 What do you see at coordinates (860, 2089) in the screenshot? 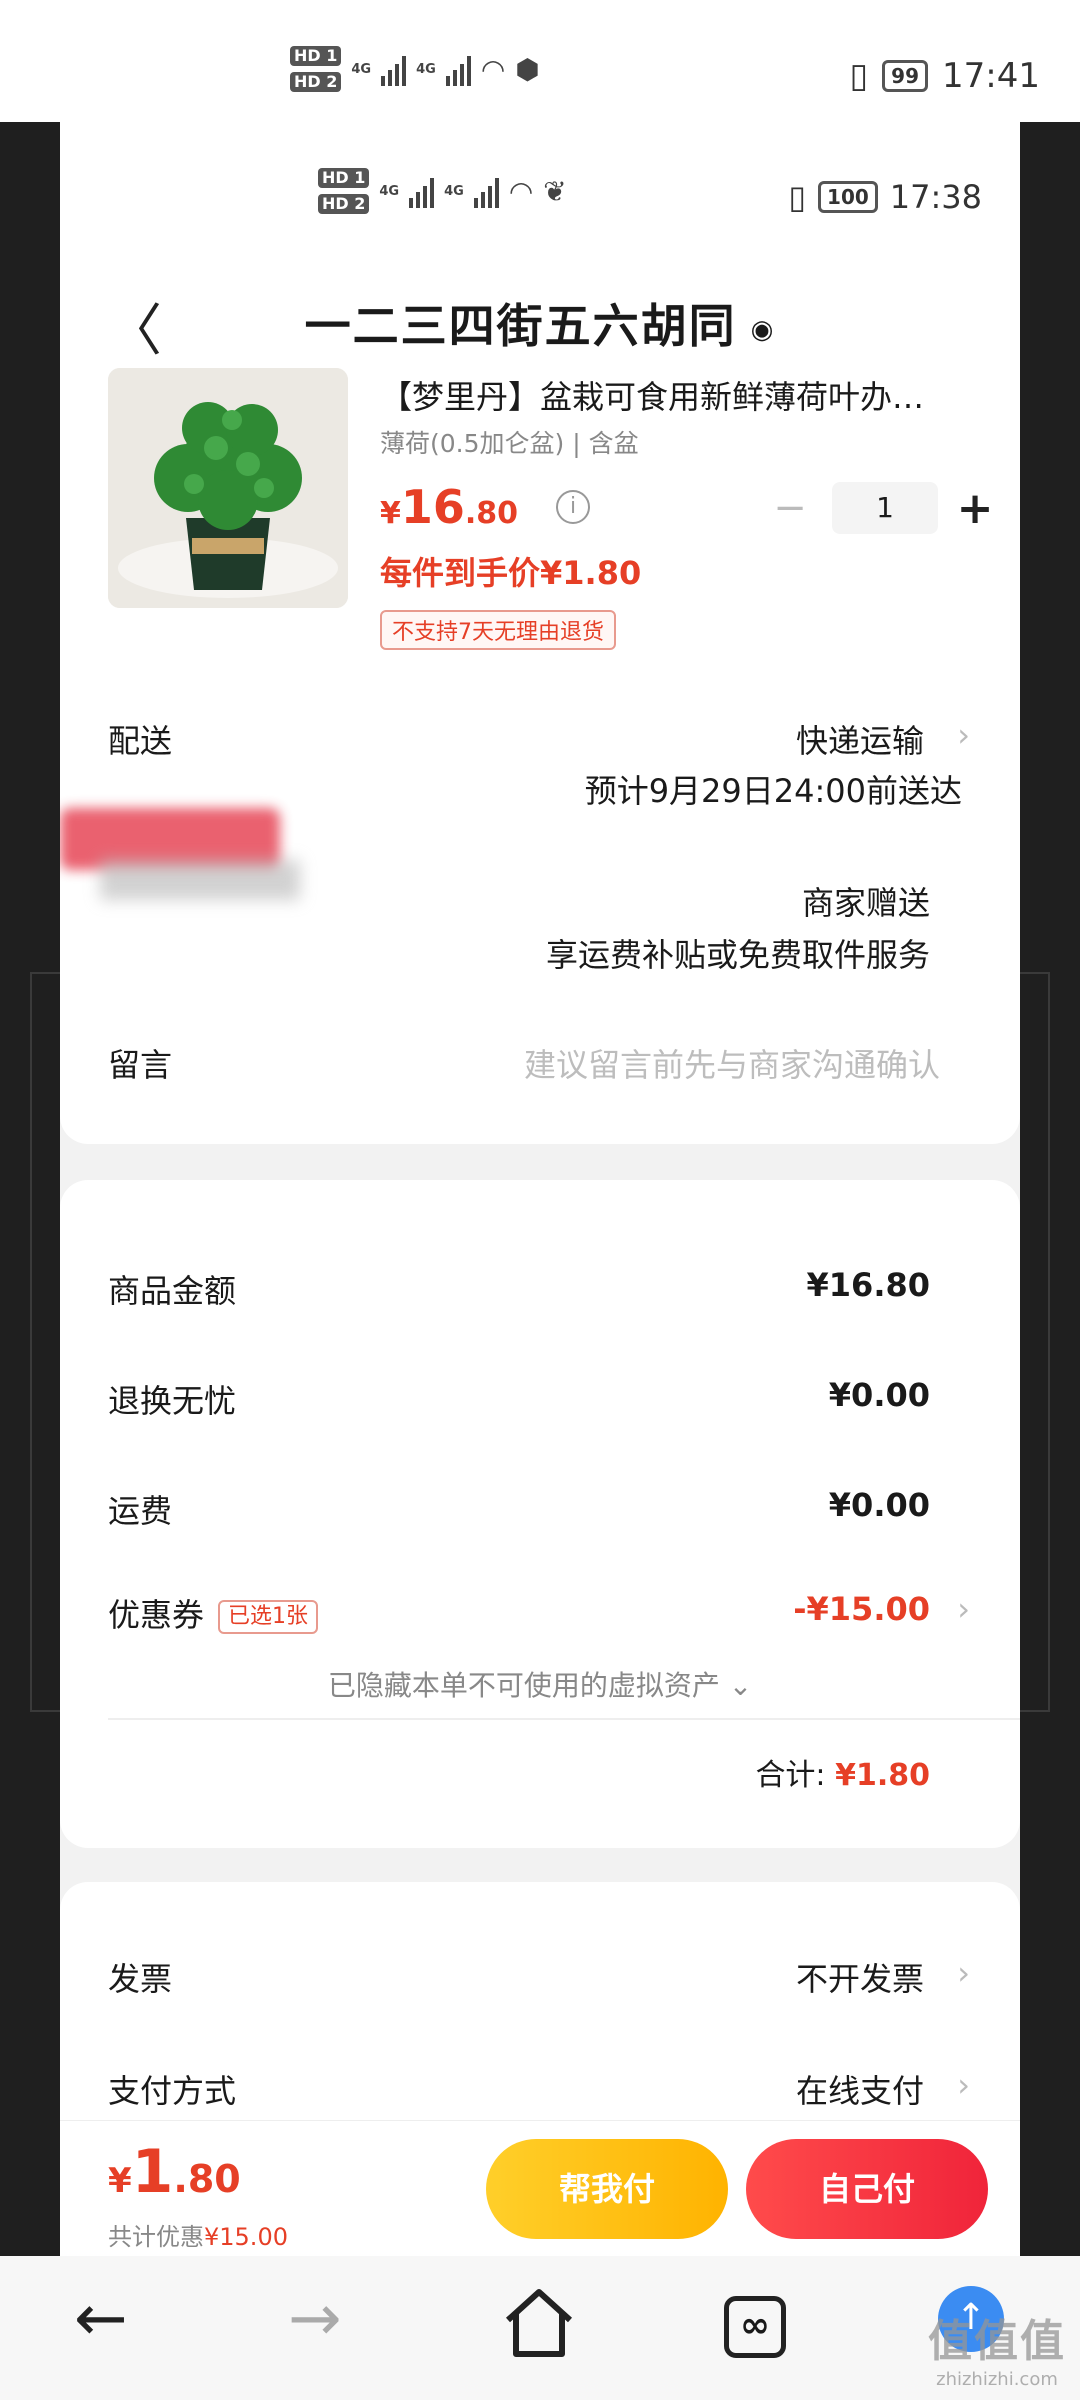
I see `payment-method-value: 在线支付` at bounding box center [860, 2089].